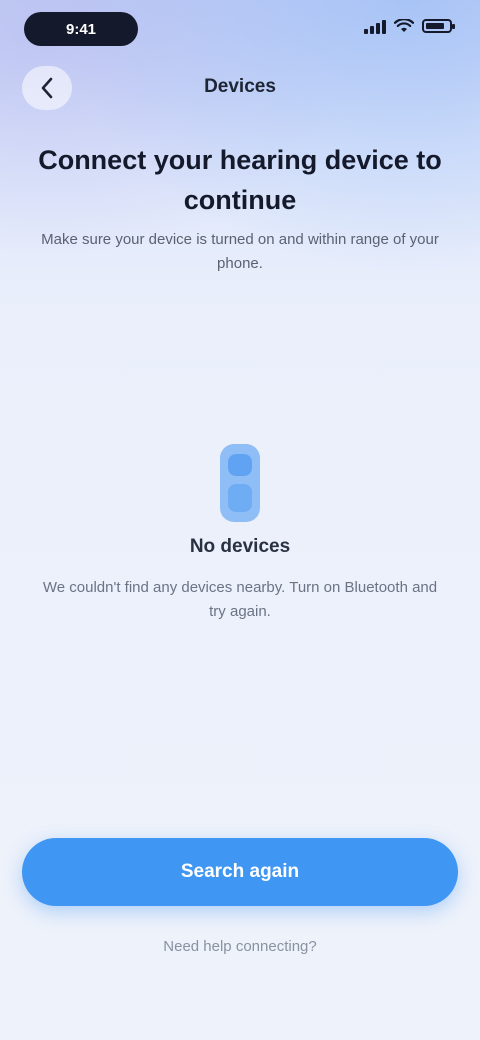  I want to click on section-heading: Connect your hearing device to continue, so click(240, 180).